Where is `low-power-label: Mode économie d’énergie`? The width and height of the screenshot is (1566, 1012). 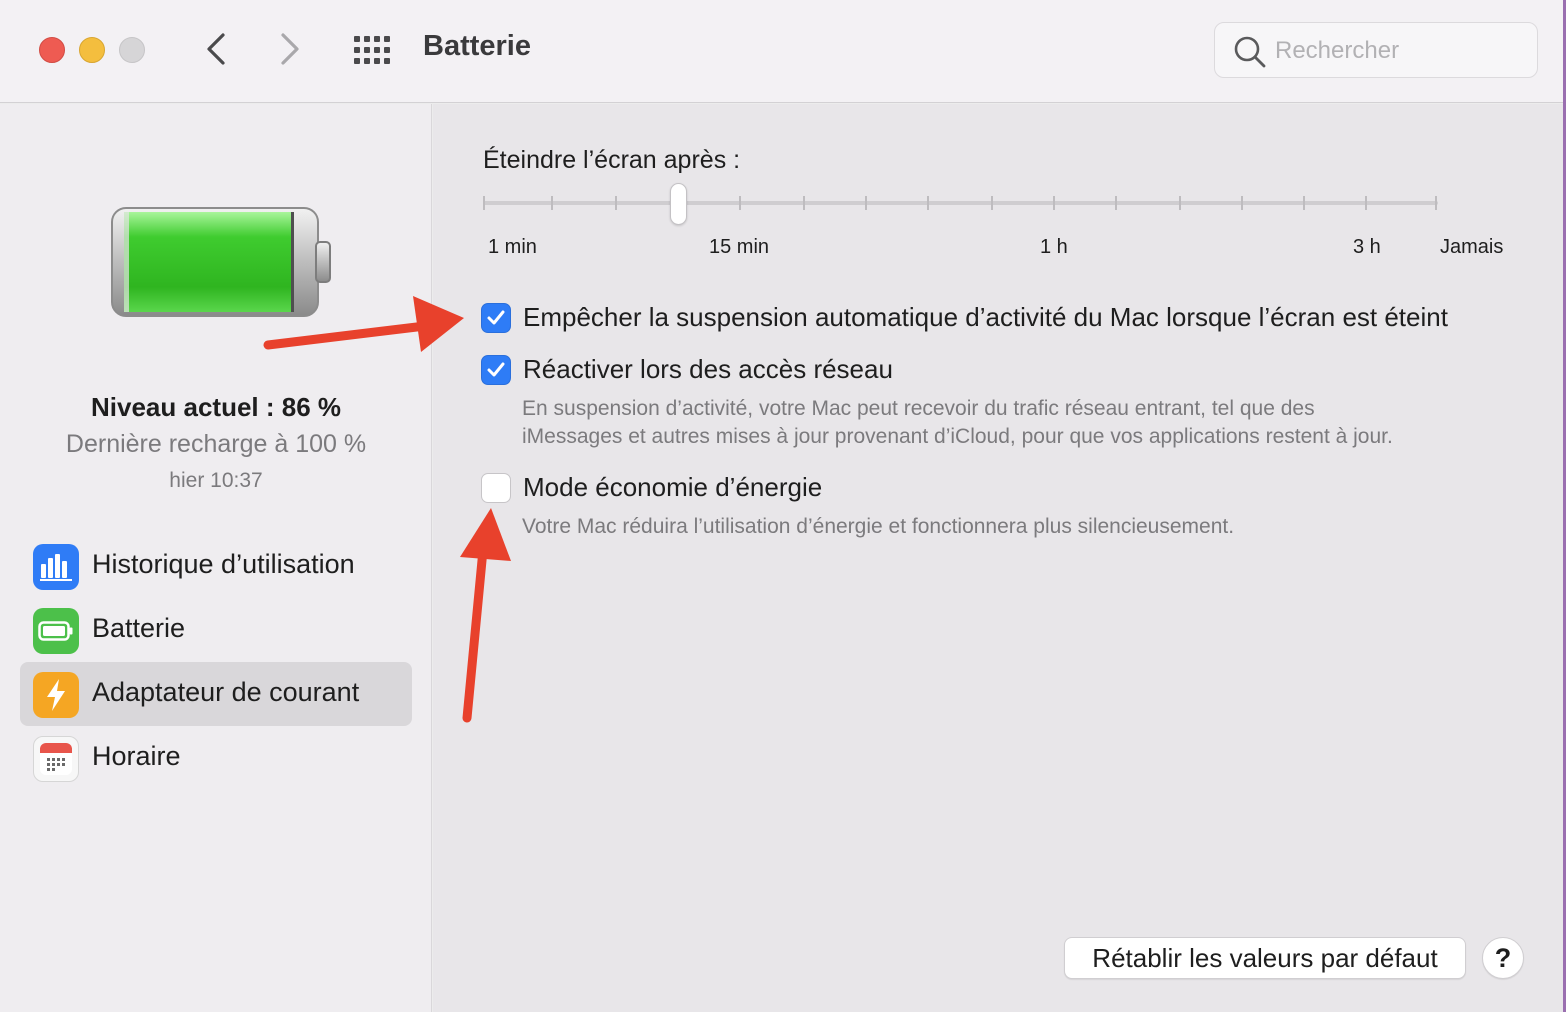 low-power-label: Mode économie d’énergie is located at coordinates (673, 487).